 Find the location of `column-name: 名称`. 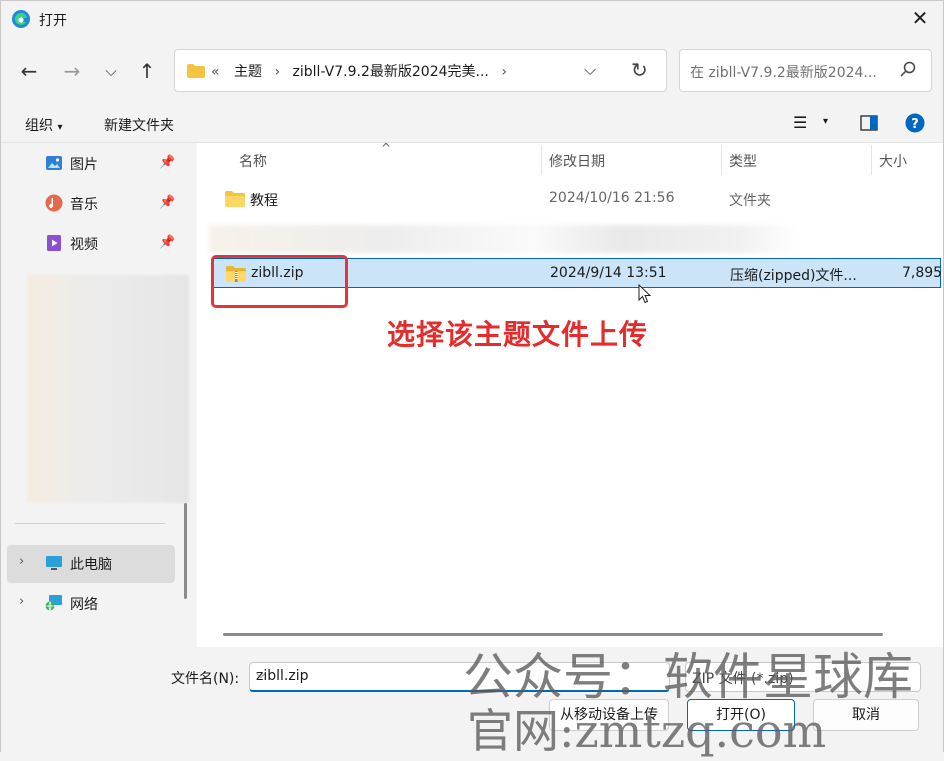

column-name: 名称 is located at coordinates (253, 161).